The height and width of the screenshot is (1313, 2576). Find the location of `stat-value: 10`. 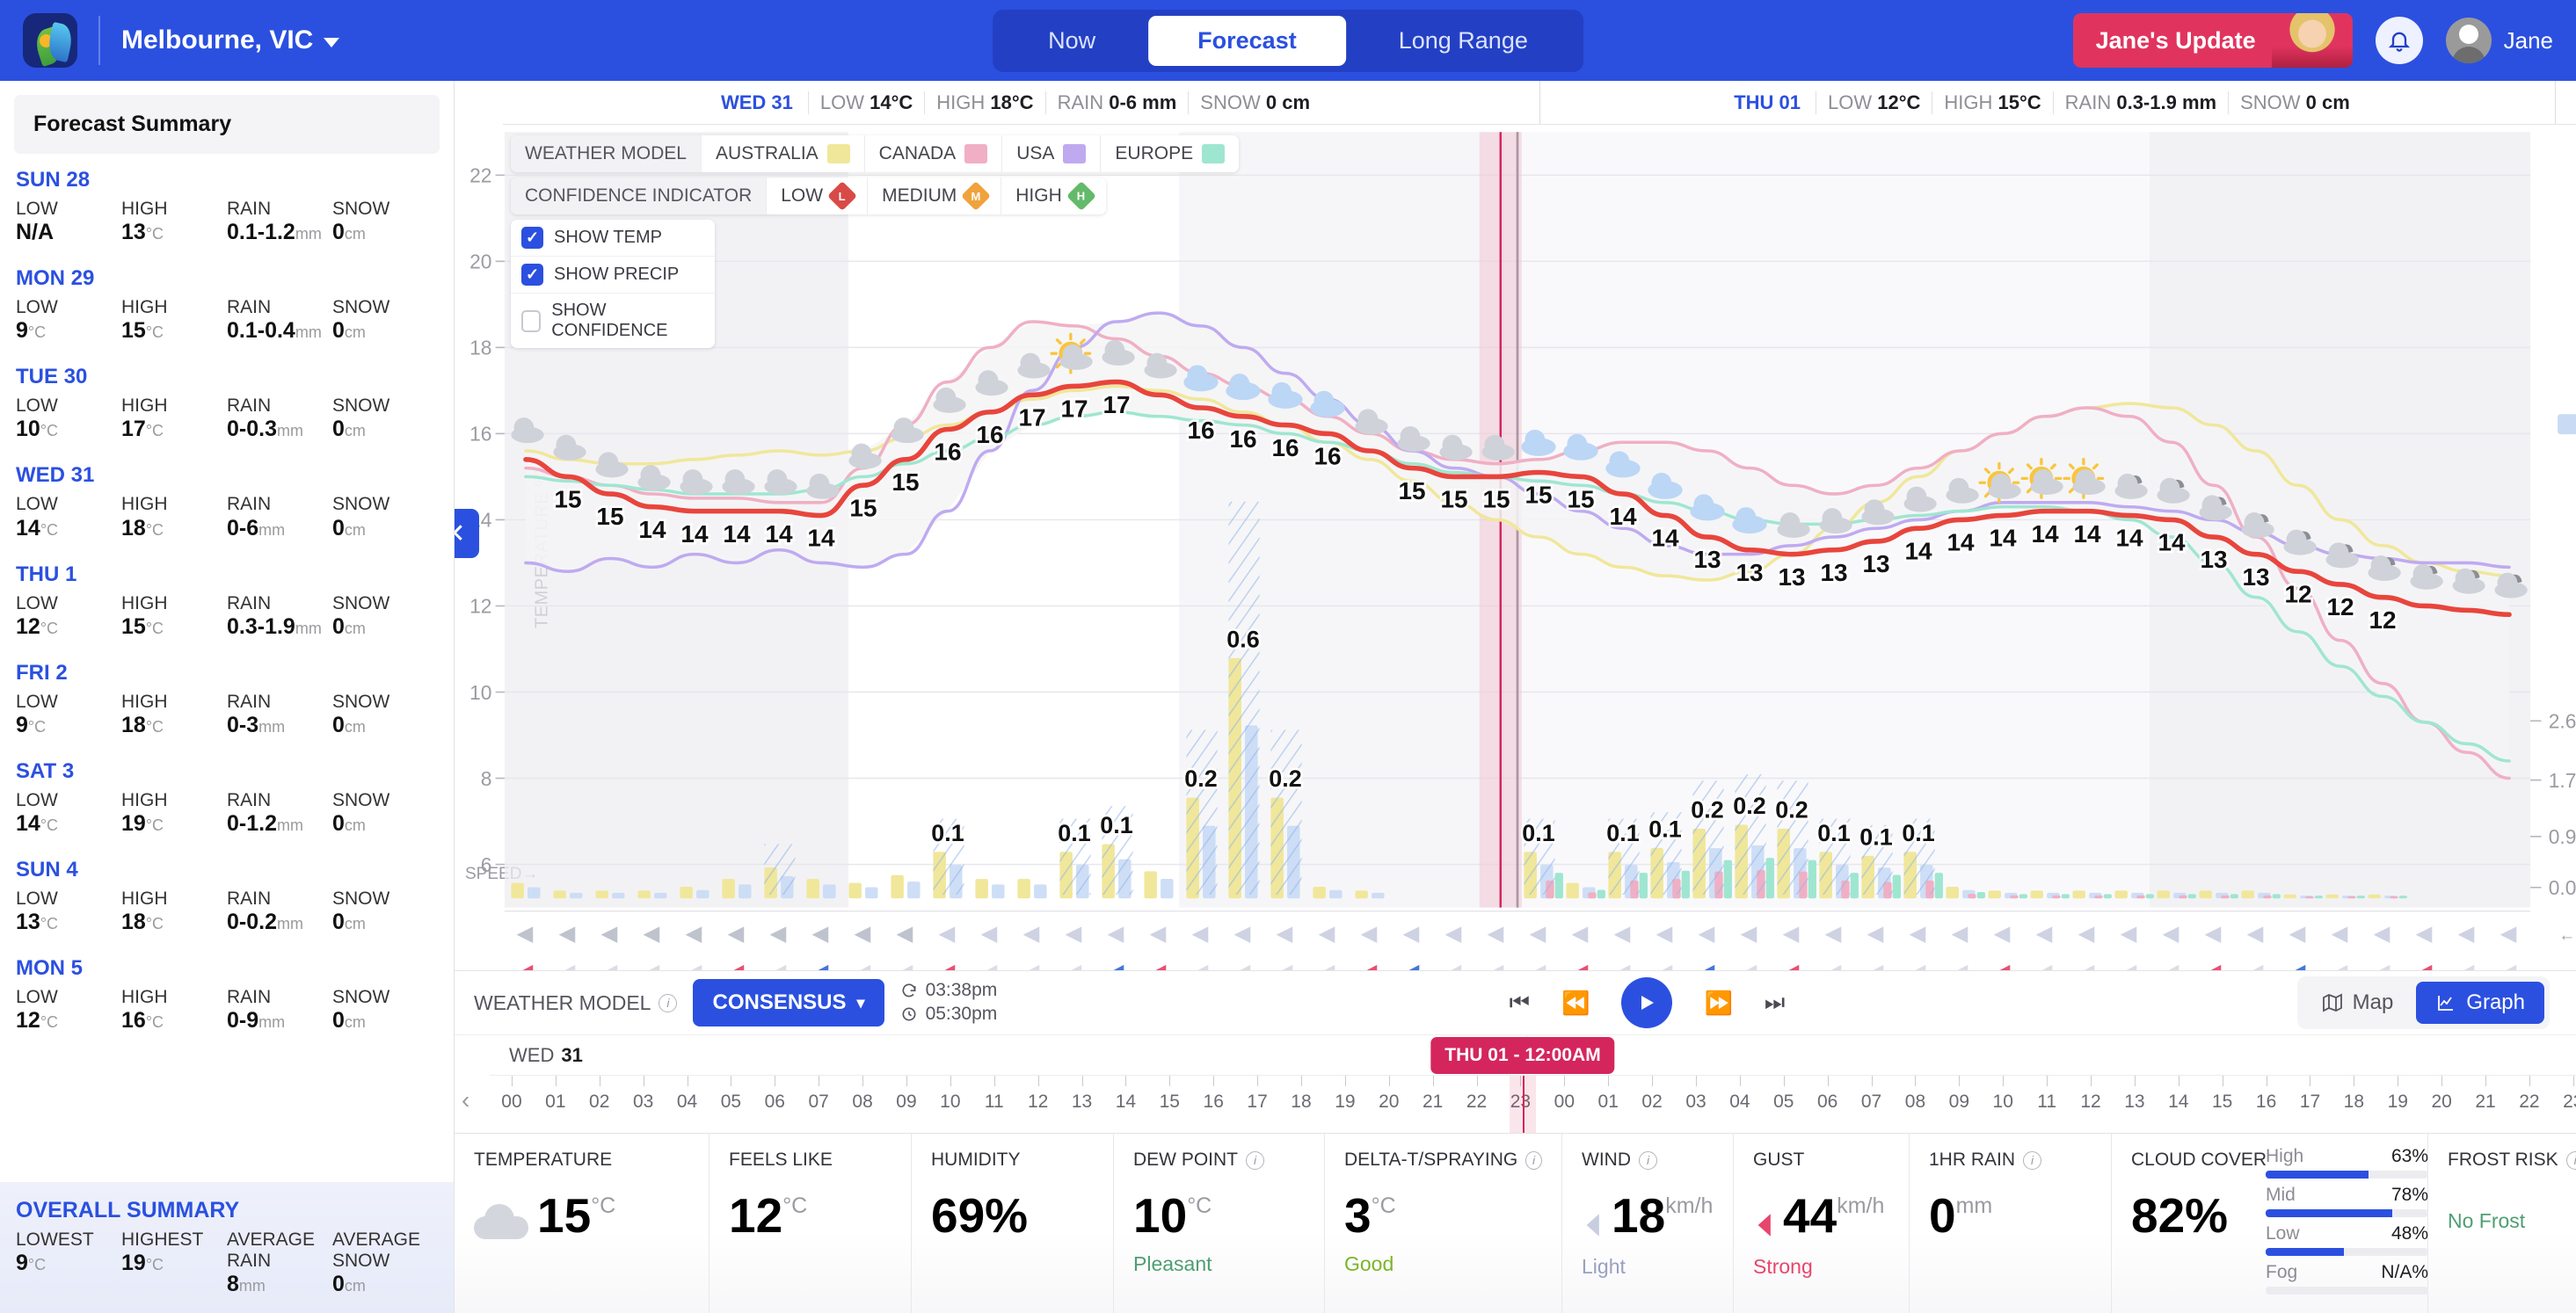

stat-value: 10 is located at coordinates (1160, 1215).